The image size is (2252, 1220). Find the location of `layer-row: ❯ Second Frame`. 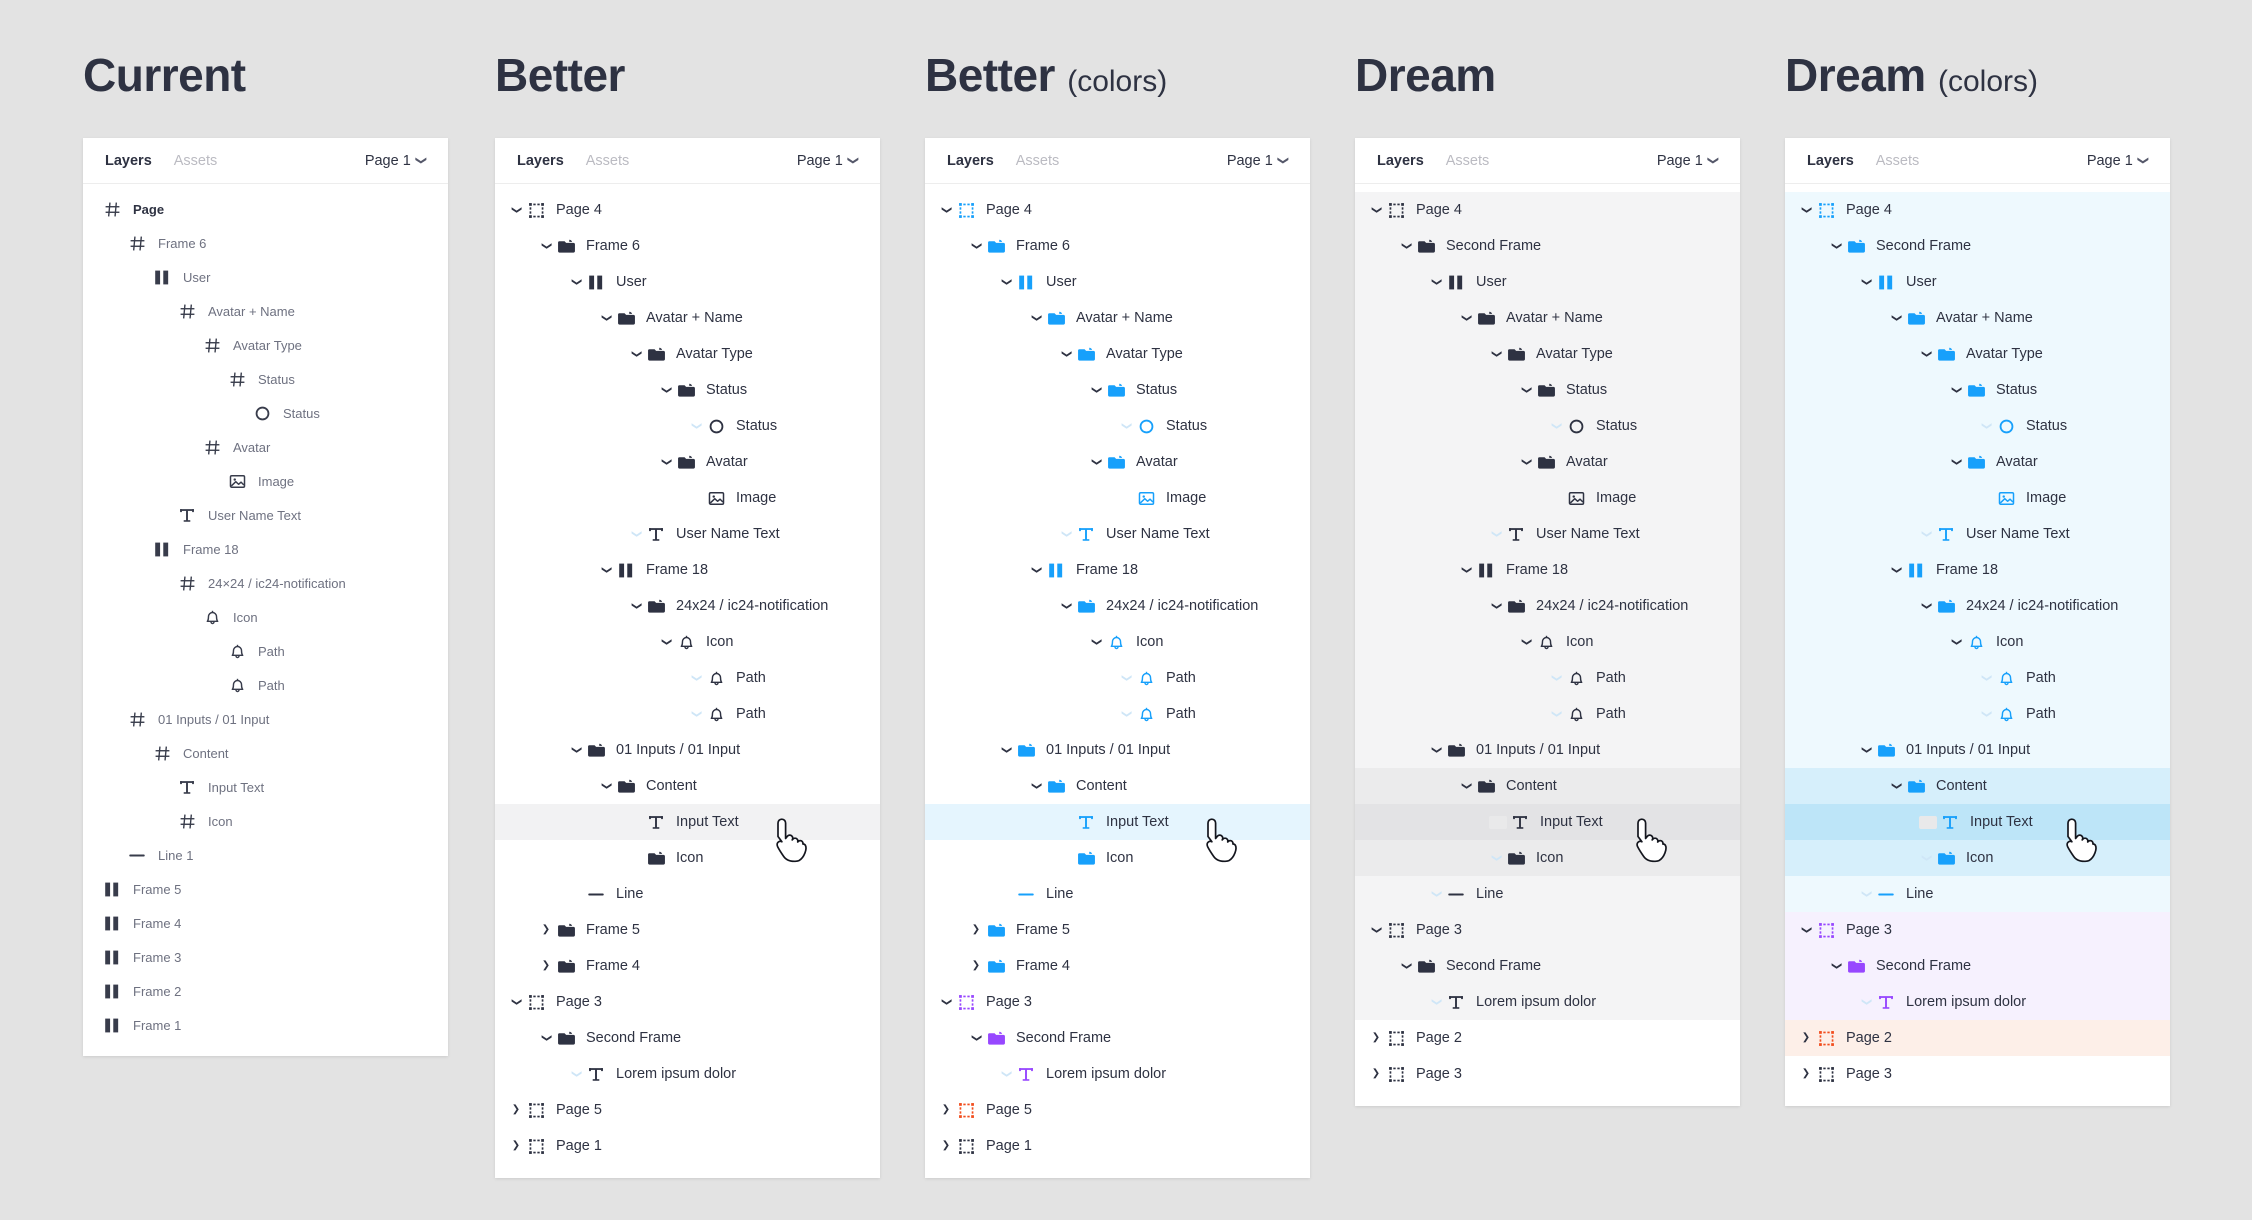

layer-row: ❯ Second Frame is located at coordinates (1977, 246).